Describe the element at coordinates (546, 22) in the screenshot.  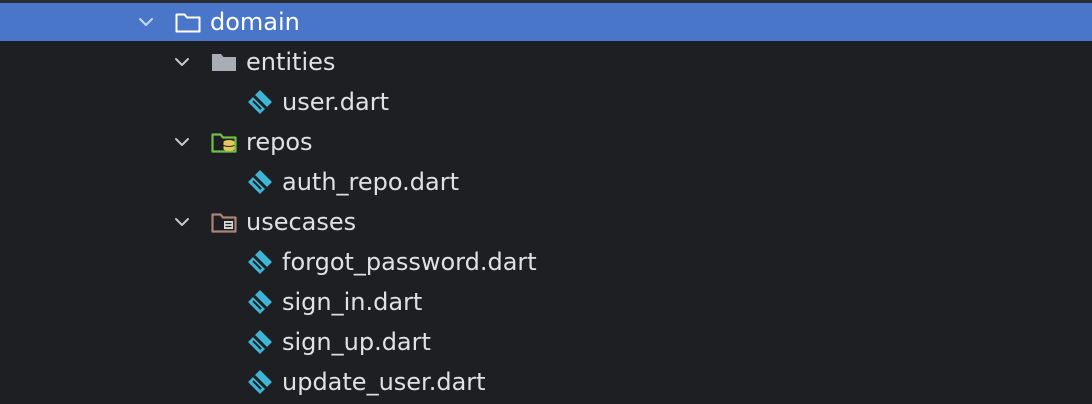
I see `tree-item-domain: domain` at that location.